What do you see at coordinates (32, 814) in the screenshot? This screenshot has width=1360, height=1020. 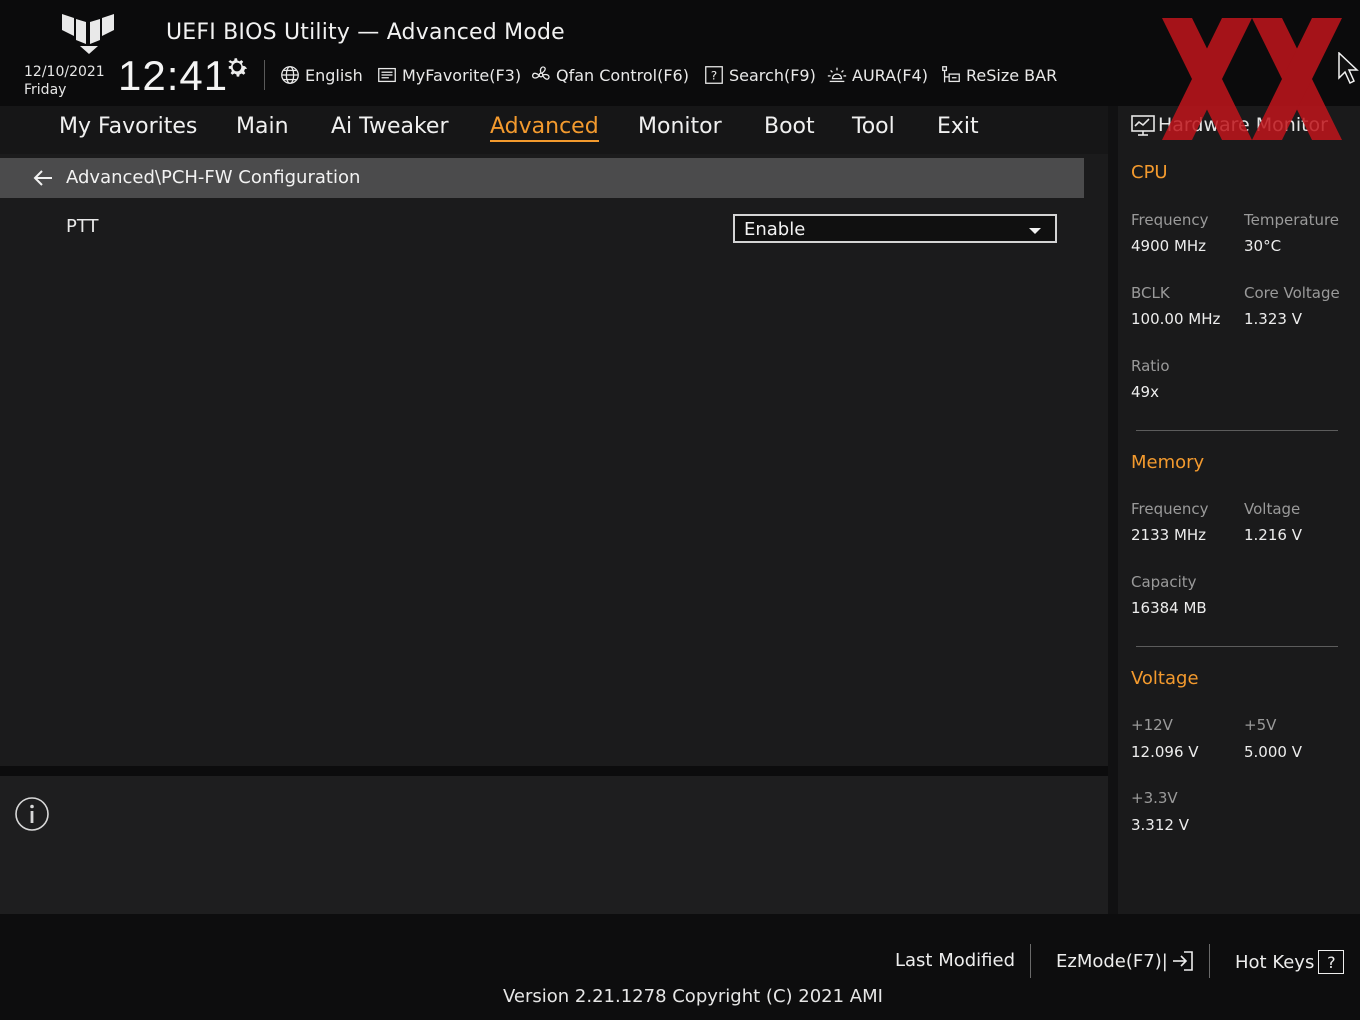 I see `info-icon` at bounding box center [32, 814].